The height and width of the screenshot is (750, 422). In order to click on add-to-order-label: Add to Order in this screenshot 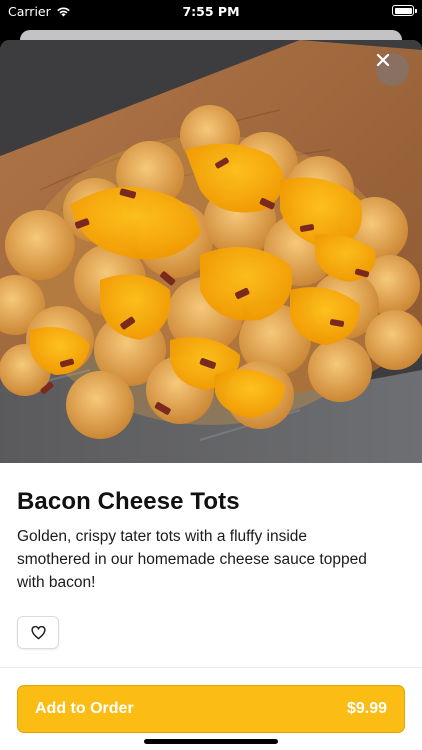, I will do `click(84, 708)`.